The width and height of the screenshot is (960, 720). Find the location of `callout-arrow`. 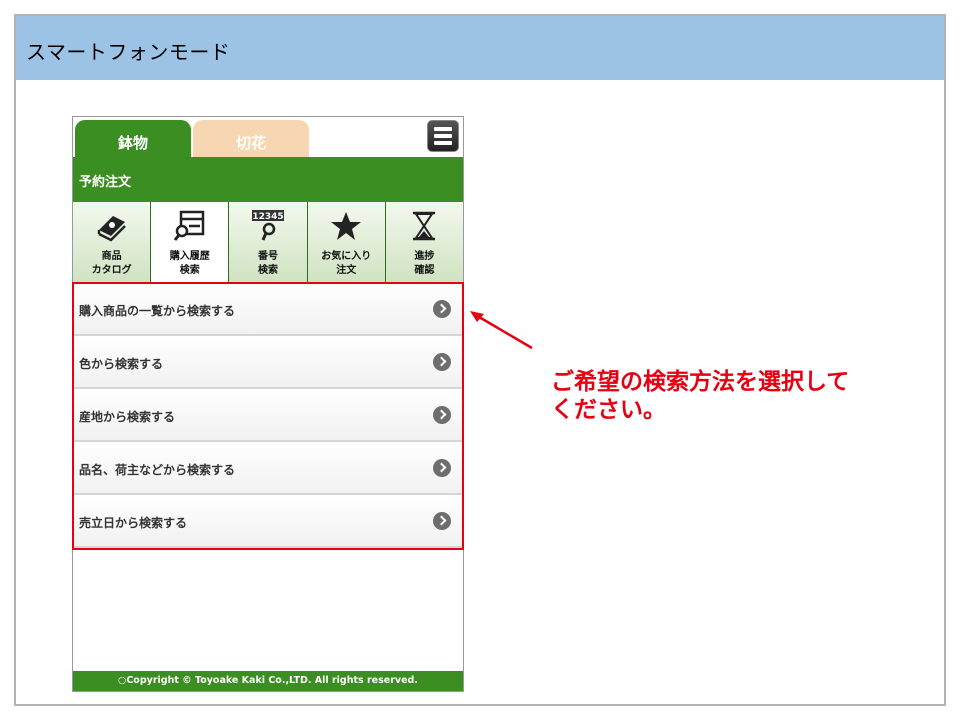

callout-arrow is located at coordinates (501, 330).